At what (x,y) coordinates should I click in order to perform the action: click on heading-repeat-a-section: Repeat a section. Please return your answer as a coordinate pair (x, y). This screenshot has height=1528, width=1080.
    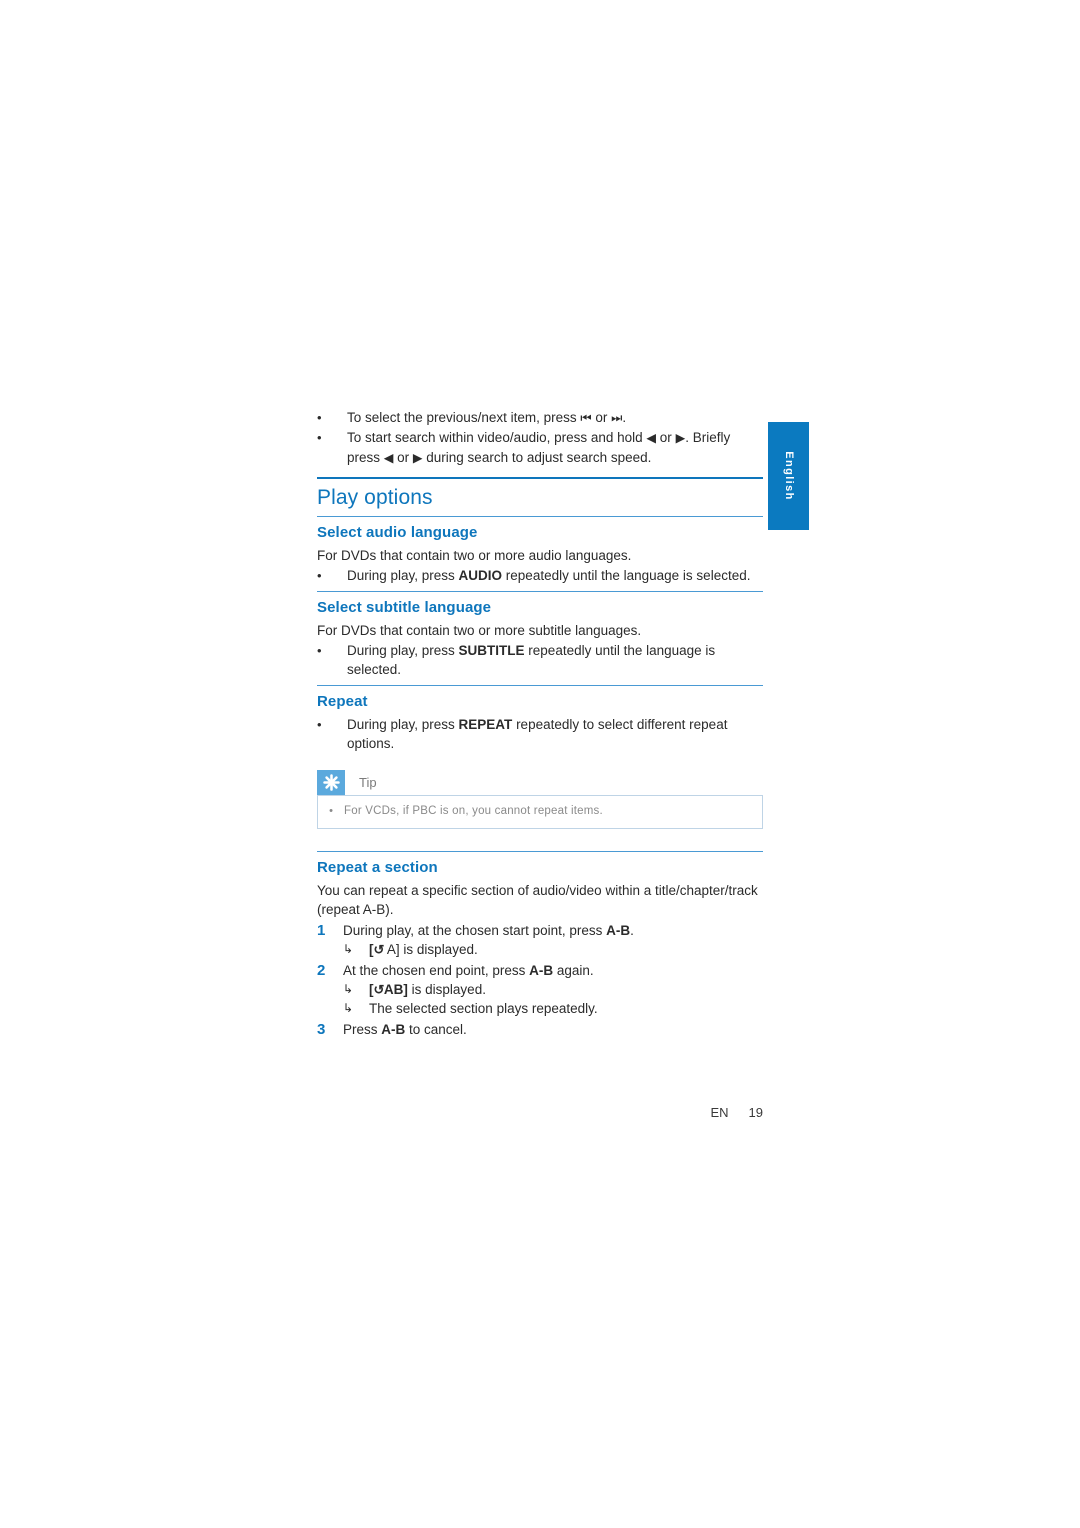
    Looking at the image, I should click on (377, 867).